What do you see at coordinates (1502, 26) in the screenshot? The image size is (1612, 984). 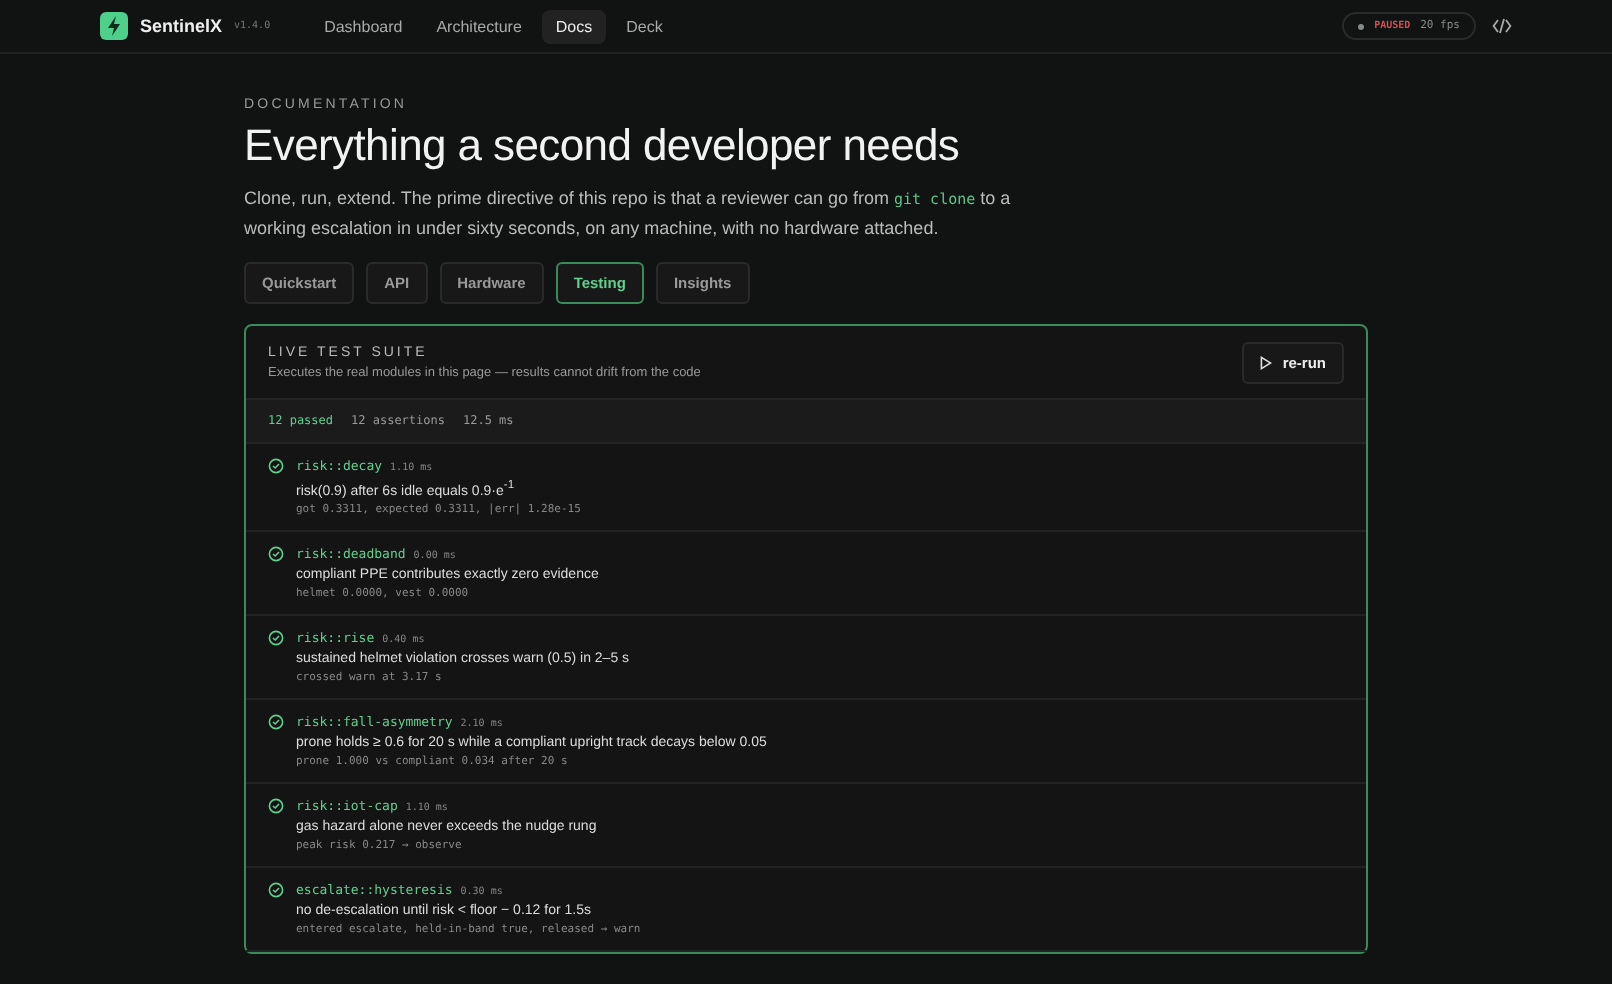 I see `code-icon` at bounding box center [1502, 26].